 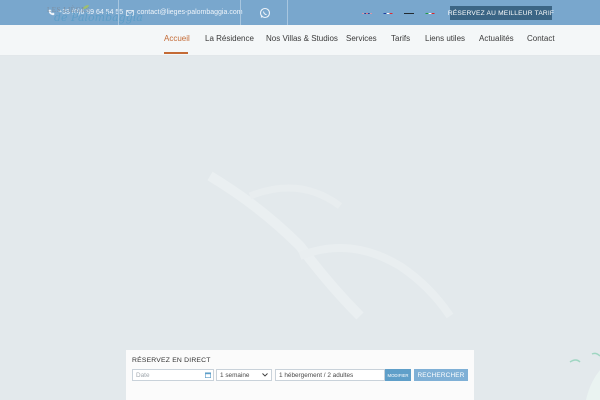 I want to click on nav-home: Accueil, so click(x=177, y=38).